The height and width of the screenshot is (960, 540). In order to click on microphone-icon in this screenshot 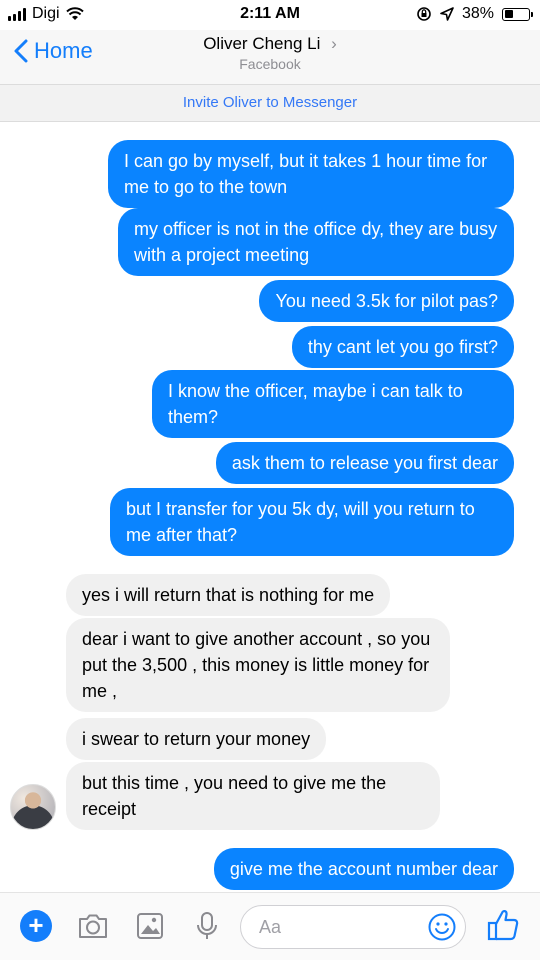, I will do `click(207, 926)`.